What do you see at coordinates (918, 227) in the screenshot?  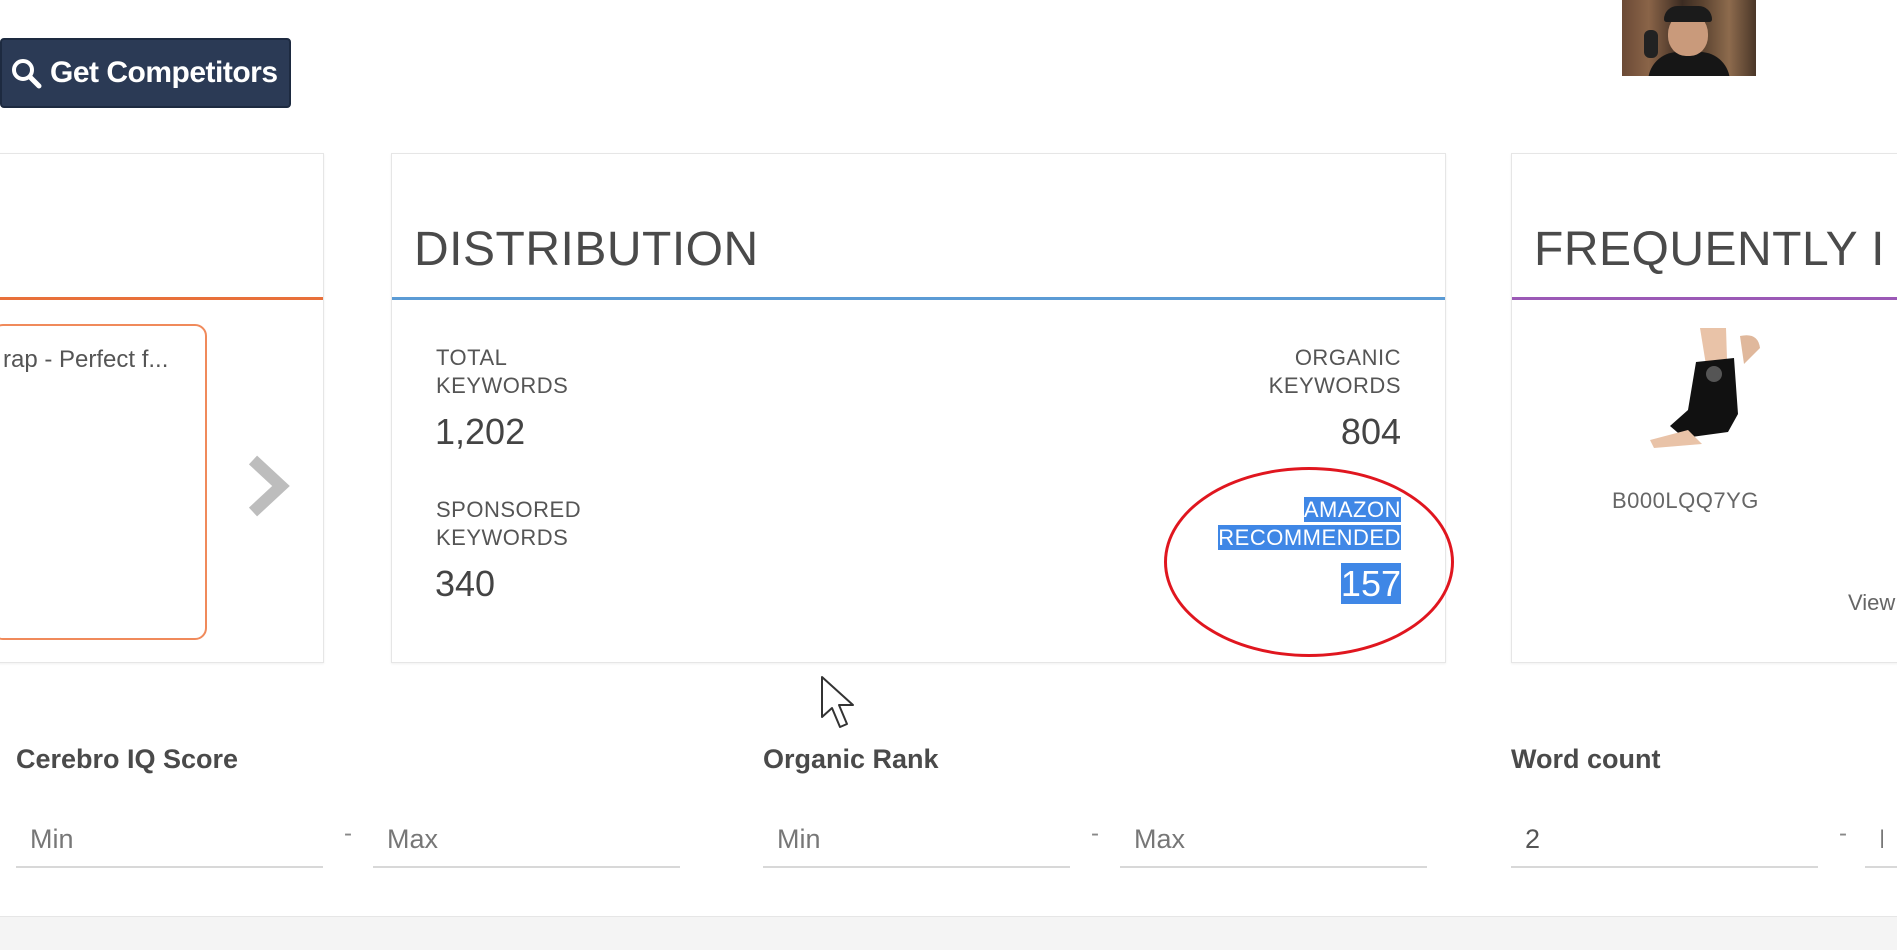 I see `card-header: DISTRIBUTION` at bounding box center [918, 227].